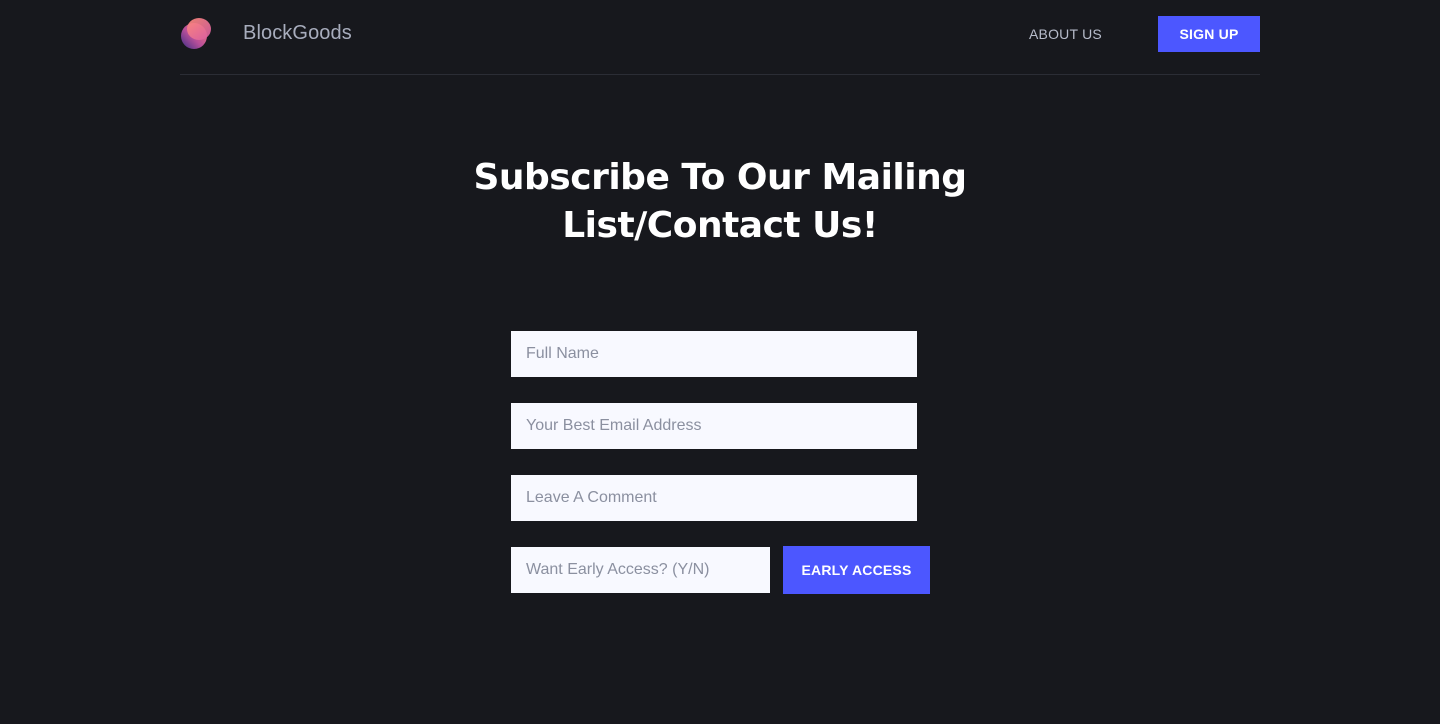  I want to click on early-access-input, so click(640, 570).